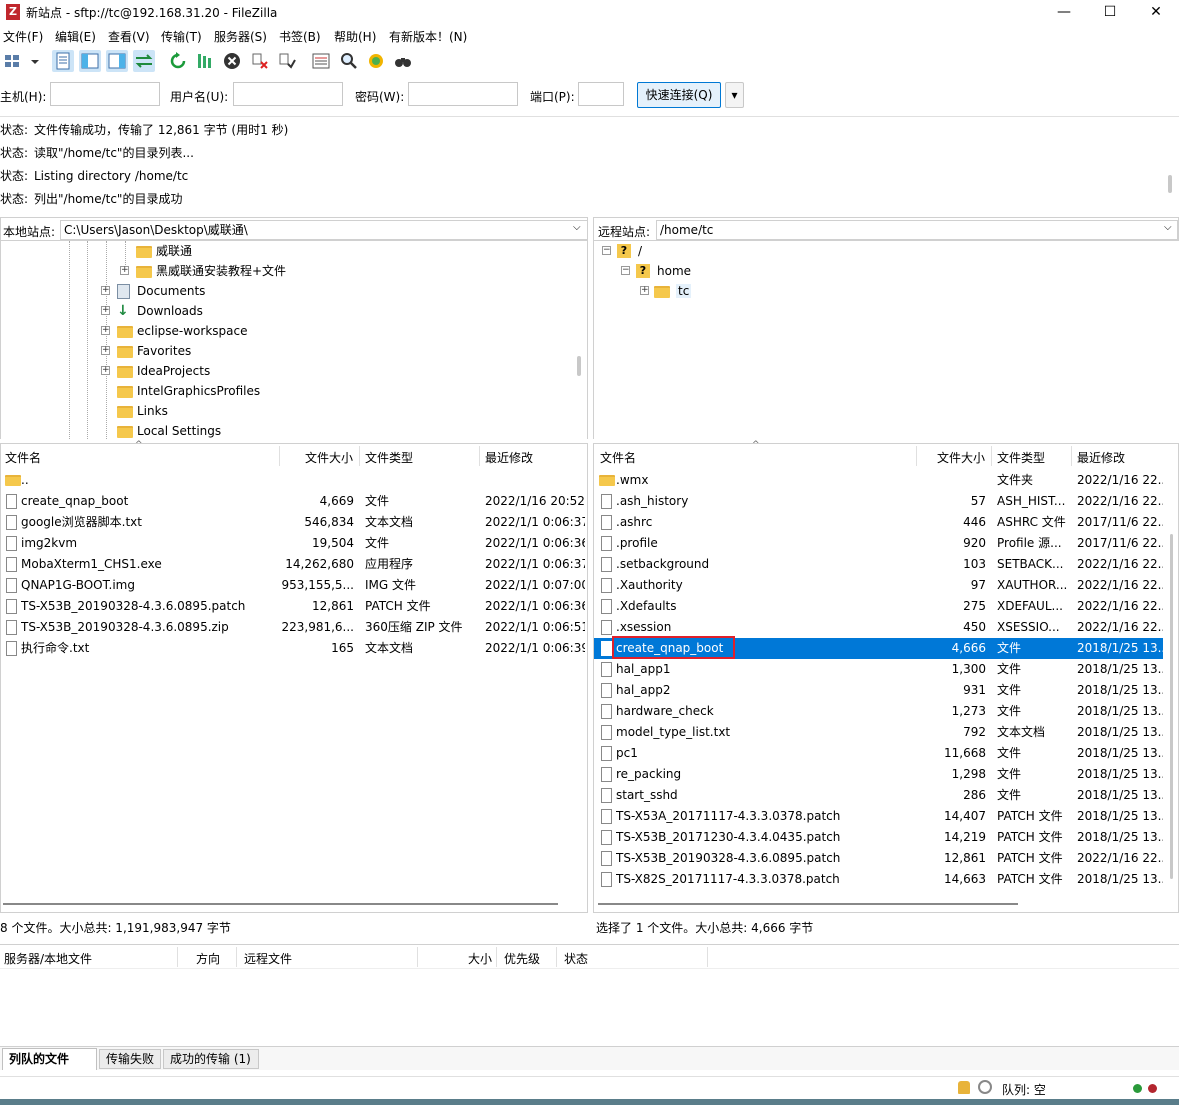  I want to click on list-item-selected: create_qnap_boot 4,666 文件 2018/1/25 13.., so click(878, 647).